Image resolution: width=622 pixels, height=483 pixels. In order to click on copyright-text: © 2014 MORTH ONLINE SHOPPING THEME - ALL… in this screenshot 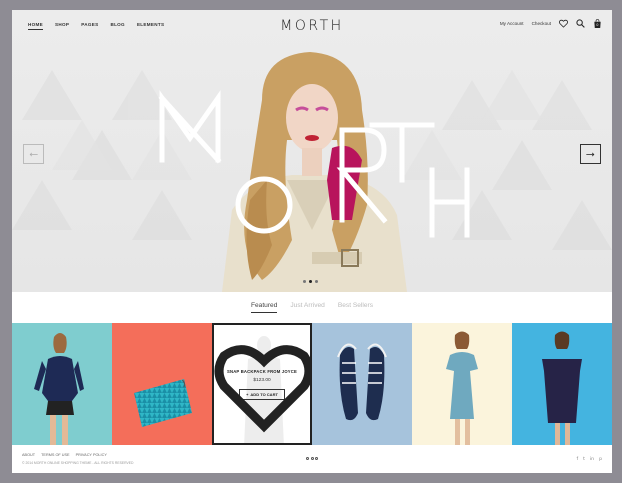, I will do `click(78, 463)`.